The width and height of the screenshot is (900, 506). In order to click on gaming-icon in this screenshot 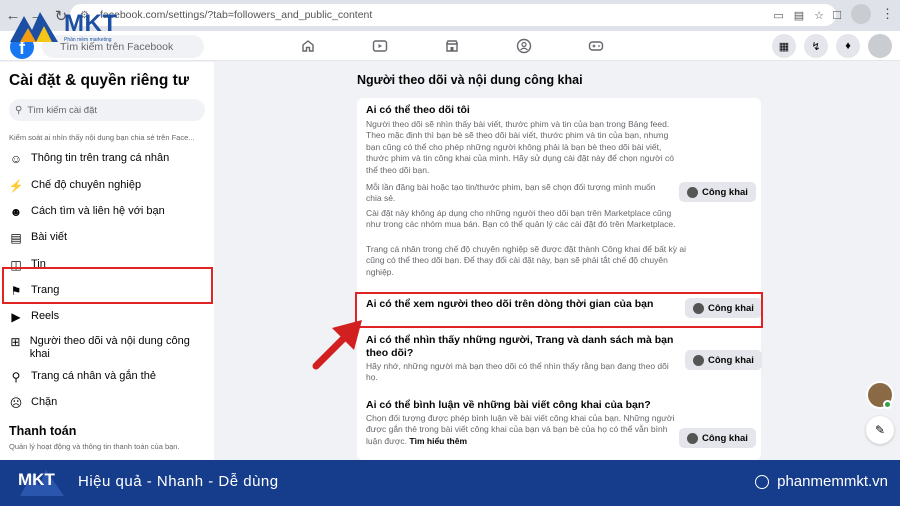, I will do `click(596, 46)`.